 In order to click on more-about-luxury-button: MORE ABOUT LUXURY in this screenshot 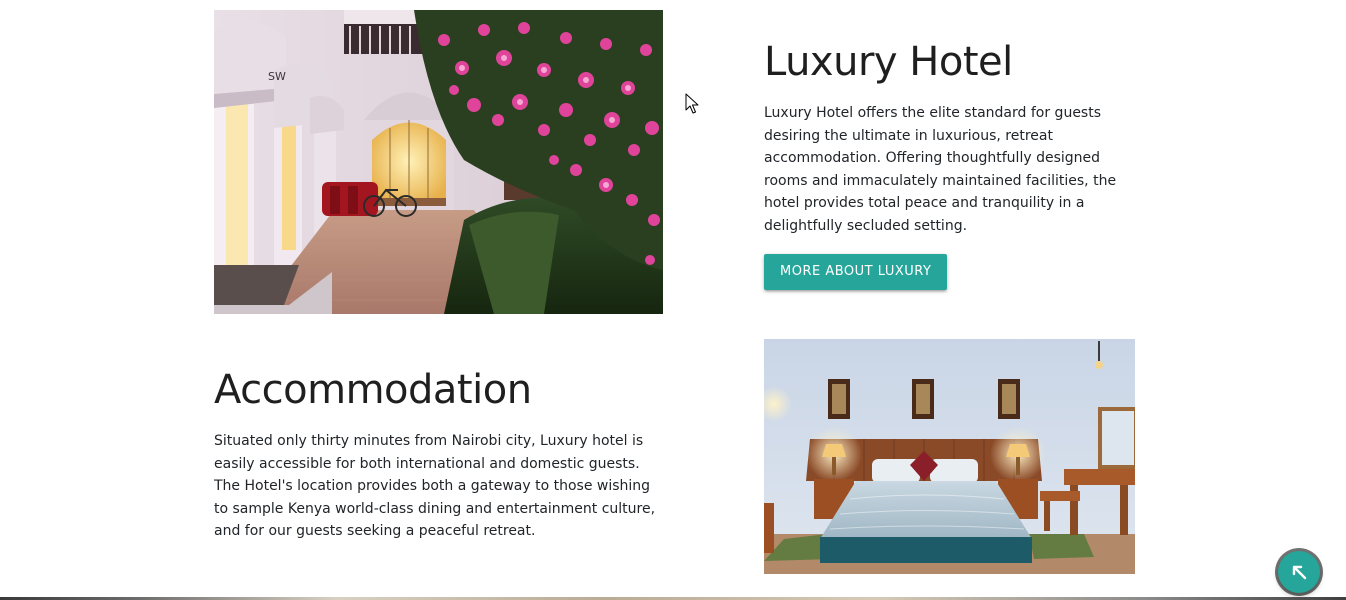, I will do `click(856, 272)`.